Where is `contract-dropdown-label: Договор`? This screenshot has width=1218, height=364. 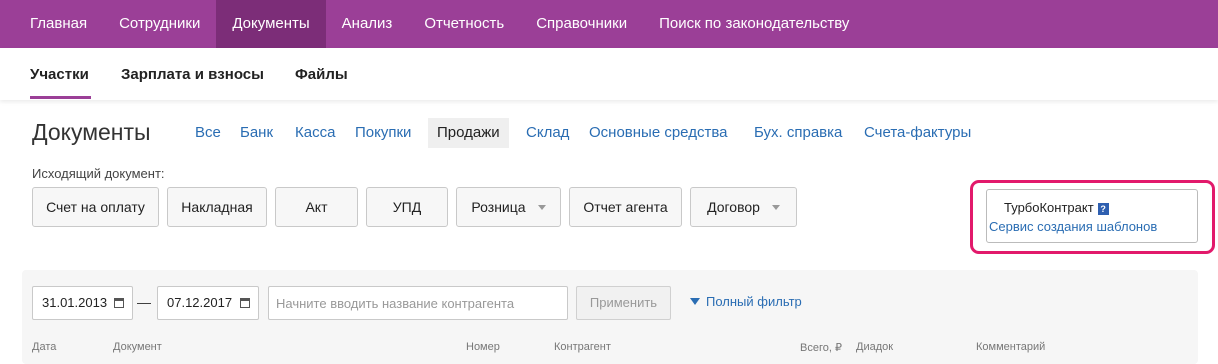 contract-dropdown-label: Договор is located at coordinates (733, 207).